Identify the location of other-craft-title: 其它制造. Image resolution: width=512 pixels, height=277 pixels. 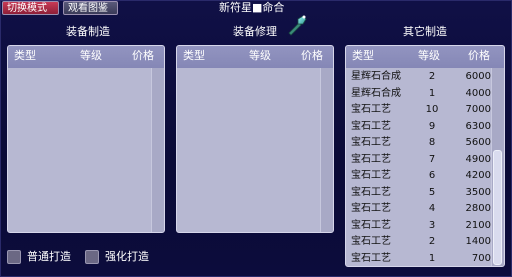
(425, 31).